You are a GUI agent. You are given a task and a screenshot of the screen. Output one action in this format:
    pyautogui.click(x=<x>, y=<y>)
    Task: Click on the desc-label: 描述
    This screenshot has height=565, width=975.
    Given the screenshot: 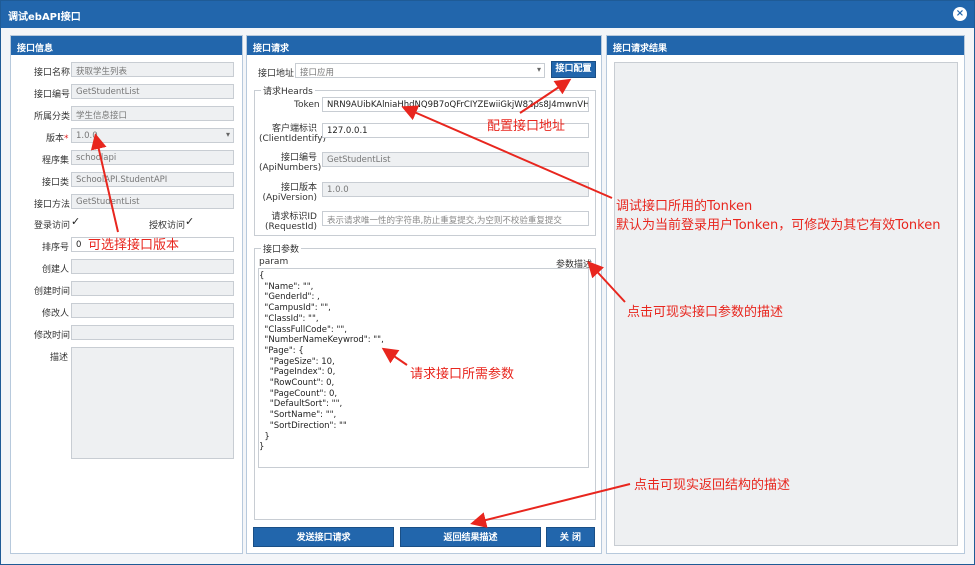 What is the action you would take?
    pyautogui.click(x=59, y=358)
    